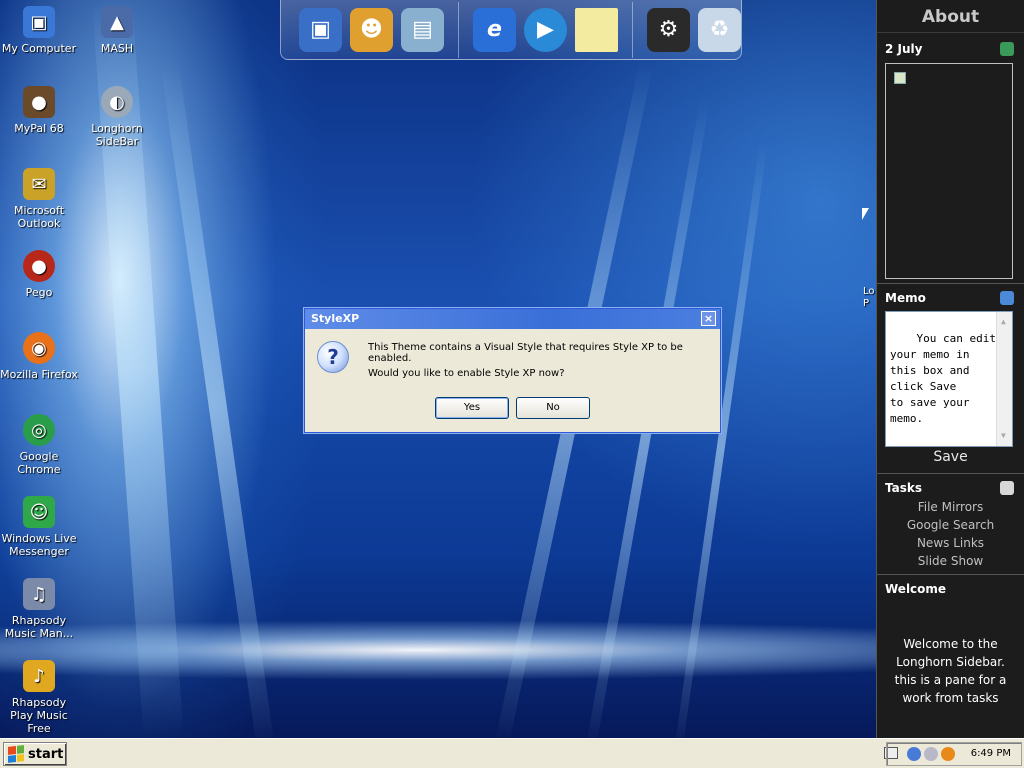  I want to click on desktop-icon-pego: ● Pego, so click(39, 274).